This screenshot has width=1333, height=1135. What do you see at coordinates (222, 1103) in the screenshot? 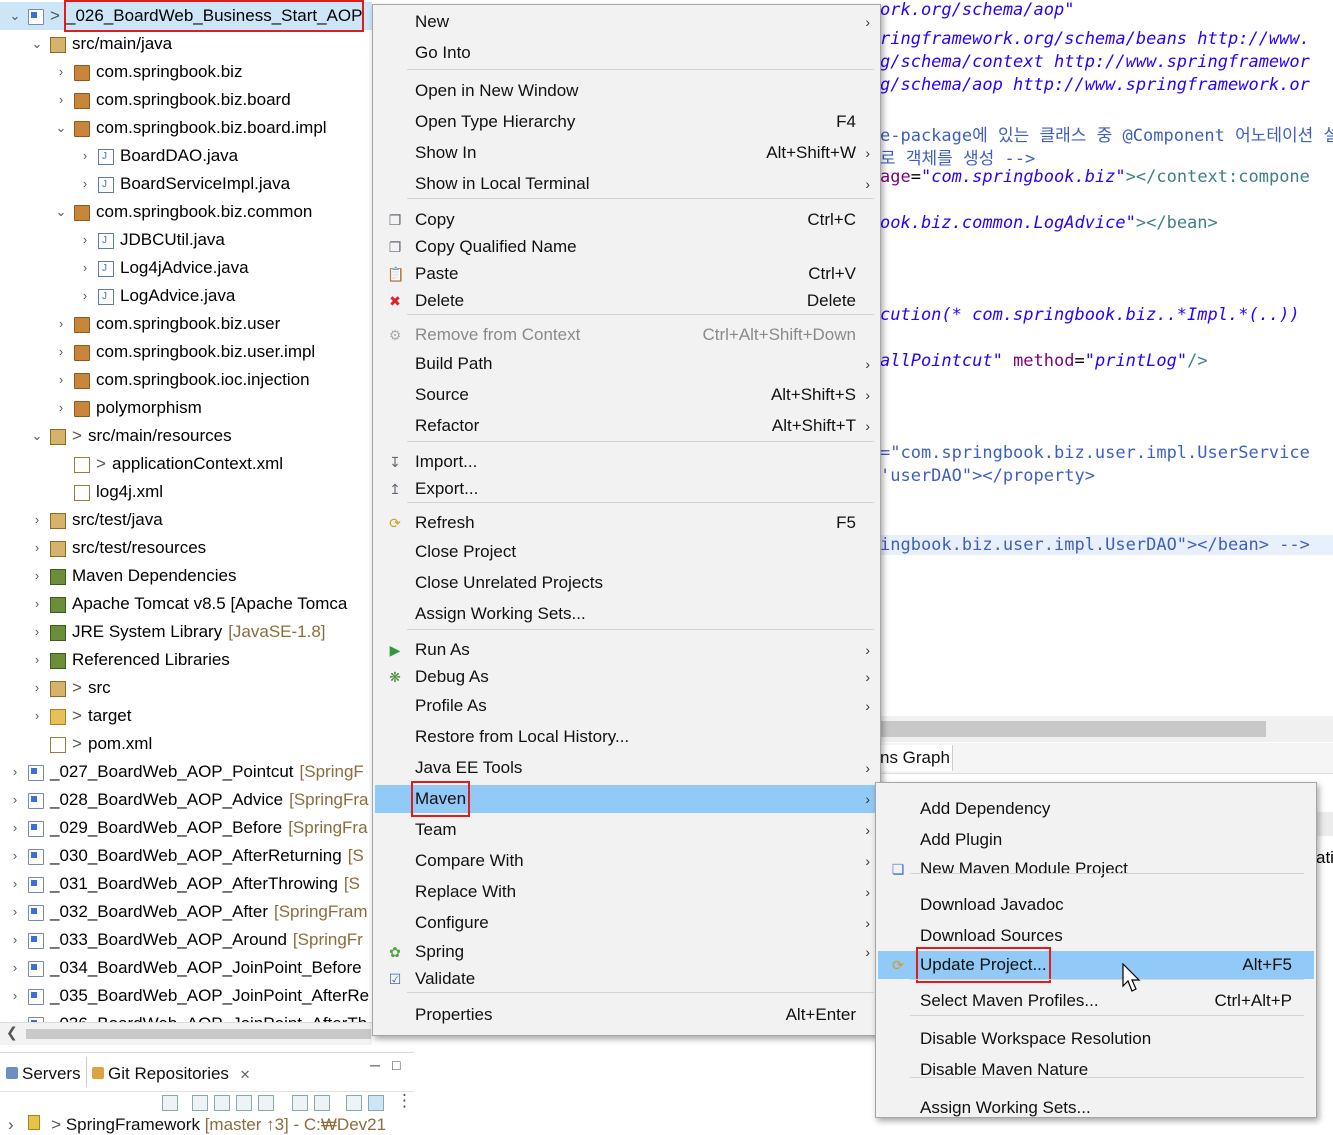
I see `clone-repo-icon` at bounding box center [222, 1103].